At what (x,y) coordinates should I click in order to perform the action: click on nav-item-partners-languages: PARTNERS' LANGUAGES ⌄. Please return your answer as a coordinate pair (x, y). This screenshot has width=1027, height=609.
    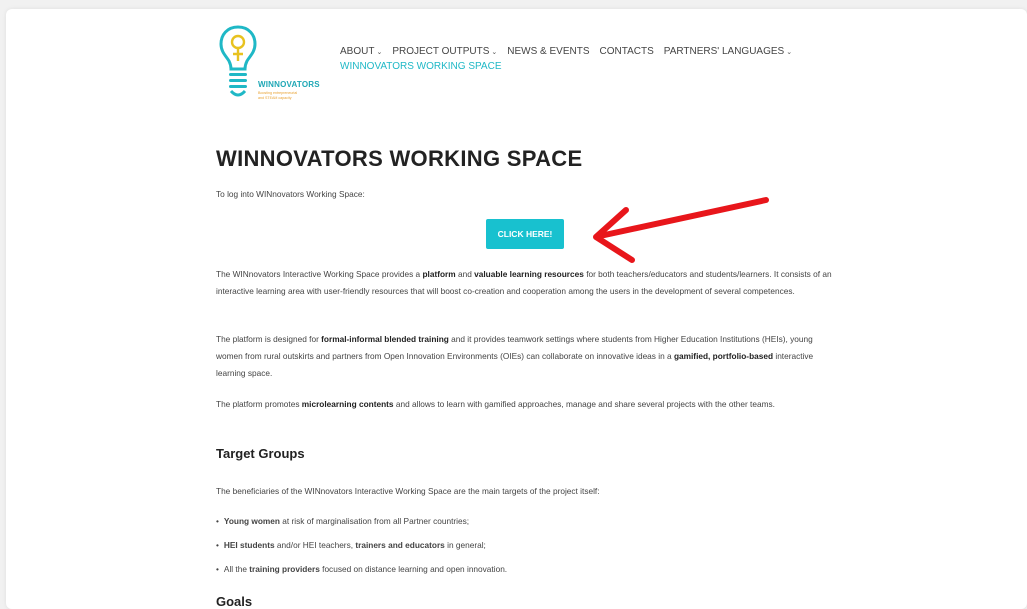
    Looking at the image, I should click on (728, 51).